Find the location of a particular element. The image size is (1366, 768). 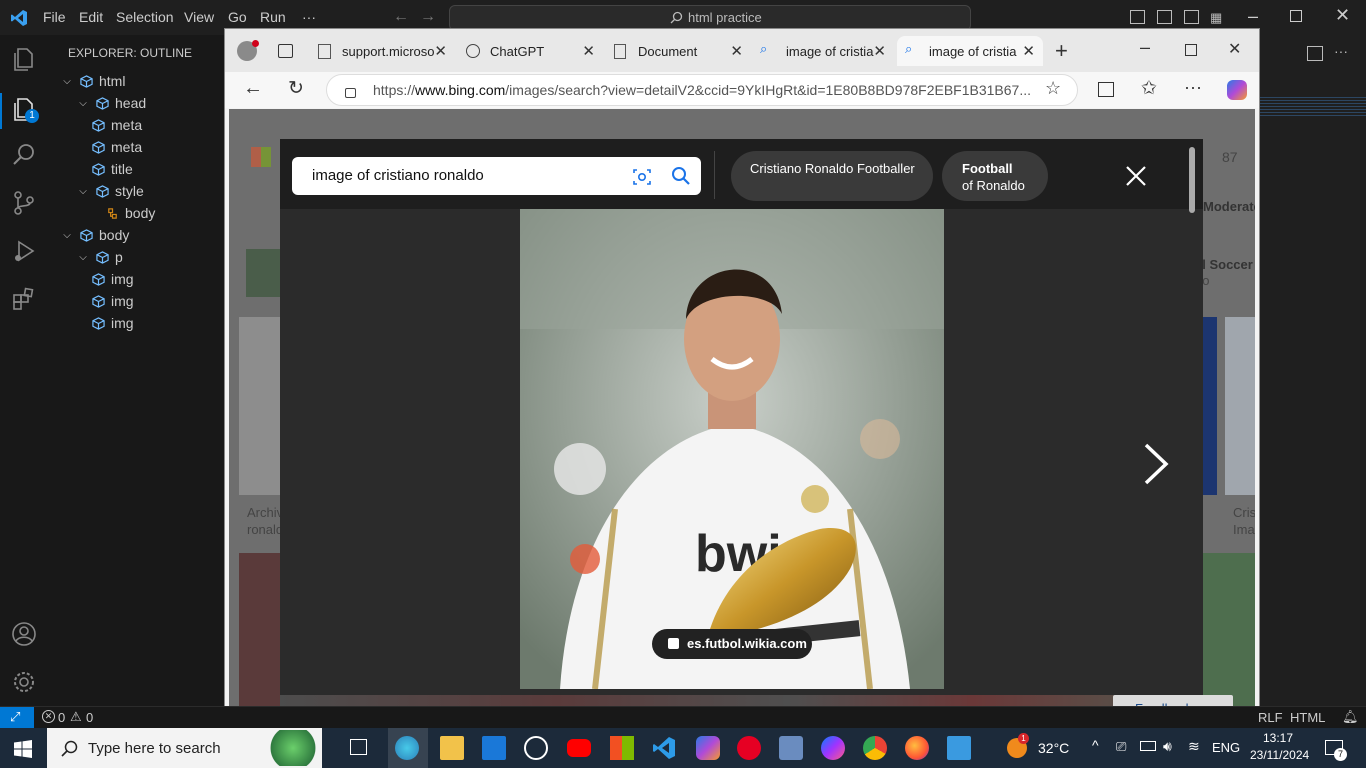

language-mode: HTML is located at coordinates (1307, 717).